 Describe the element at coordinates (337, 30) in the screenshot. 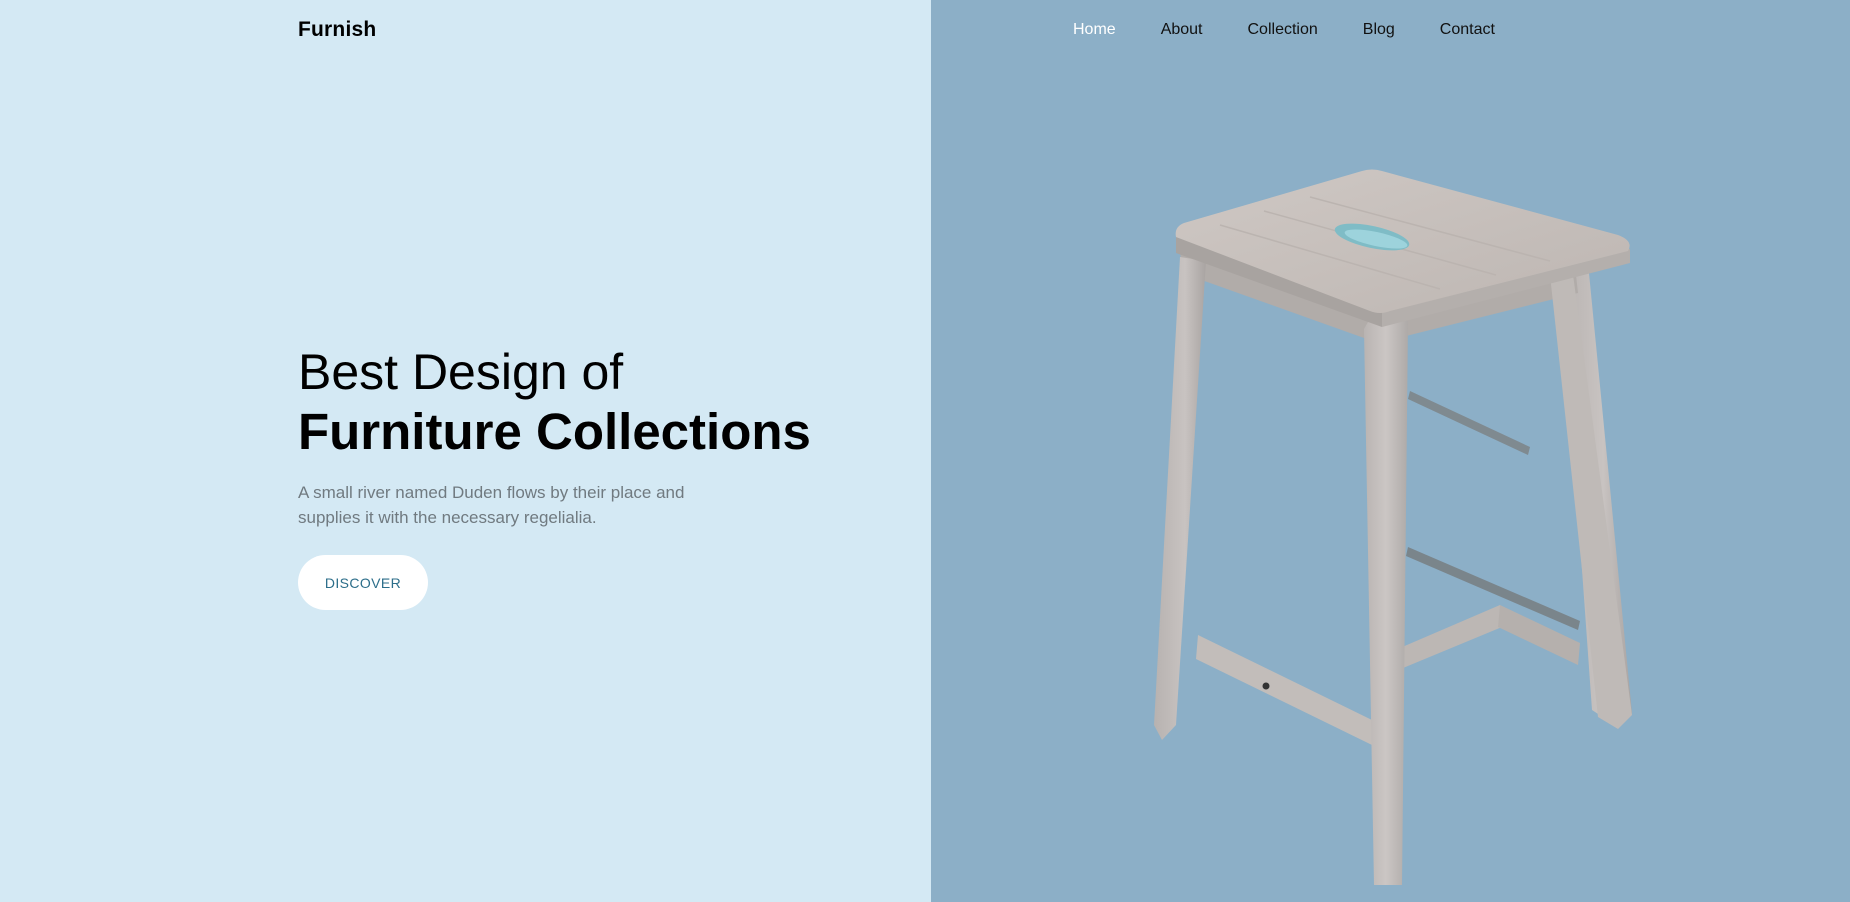

I see `brand-logo-link: Furnish` at that location.